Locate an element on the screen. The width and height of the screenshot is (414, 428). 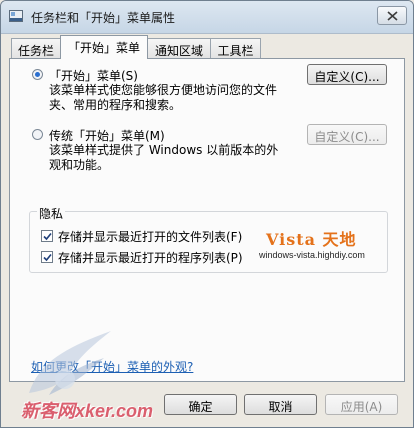
tab-label: 「开始」菜单 is located at coordinates (103, 48).